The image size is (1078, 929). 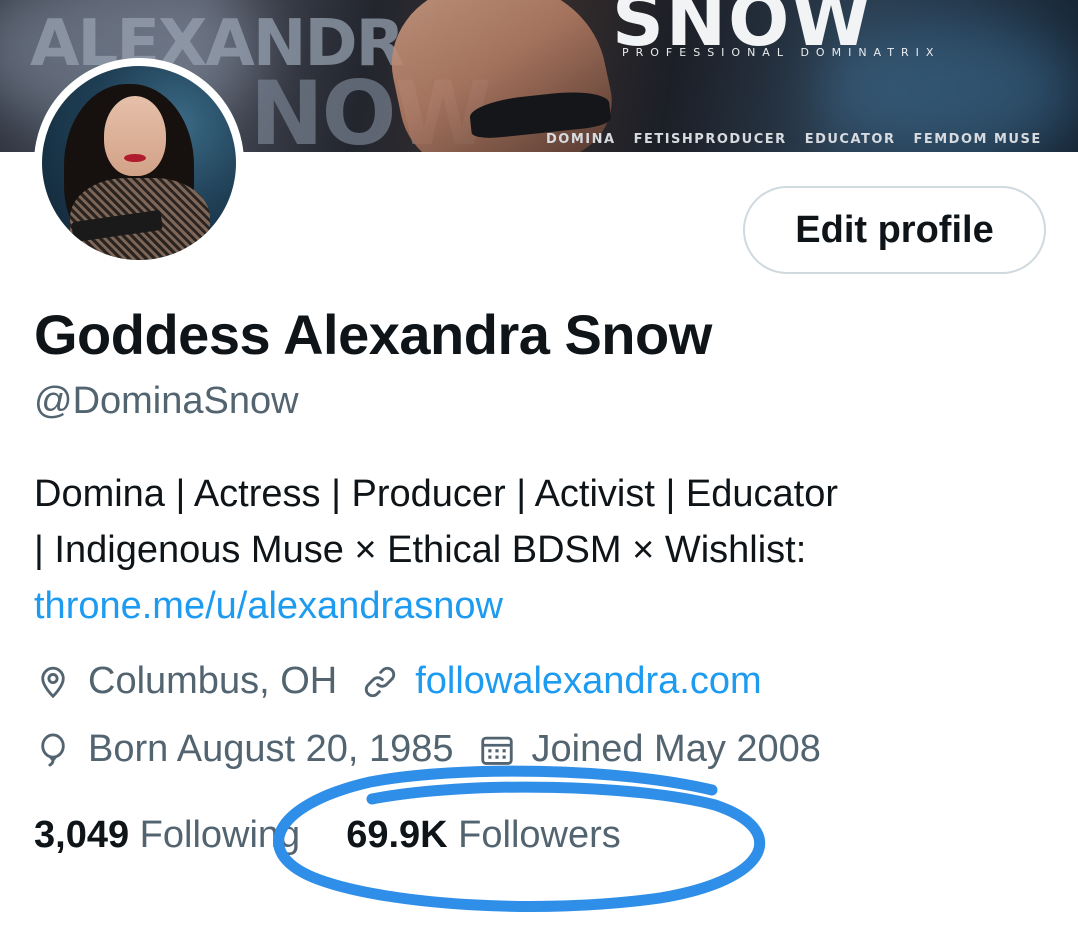 What do you see at coordinates (539, 606) in the screenshot?
I see `bio-link: throne.me/u/alexandrasnow` at bounding box center [539, 606].